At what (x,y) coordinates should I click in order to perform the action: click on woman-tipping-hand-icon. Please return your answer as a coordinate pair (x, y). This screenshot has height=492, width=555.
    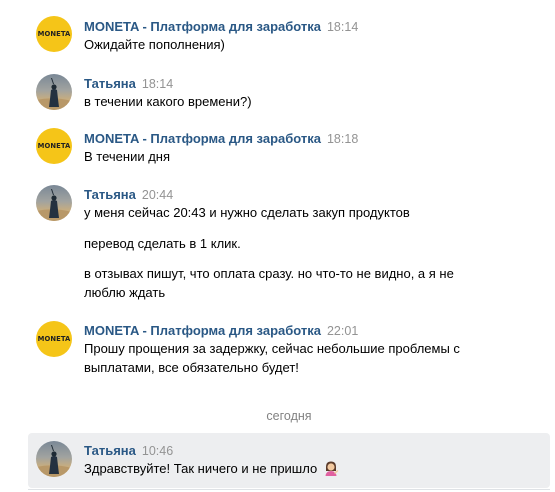
    Looking at the image, I should click on (332, 468).